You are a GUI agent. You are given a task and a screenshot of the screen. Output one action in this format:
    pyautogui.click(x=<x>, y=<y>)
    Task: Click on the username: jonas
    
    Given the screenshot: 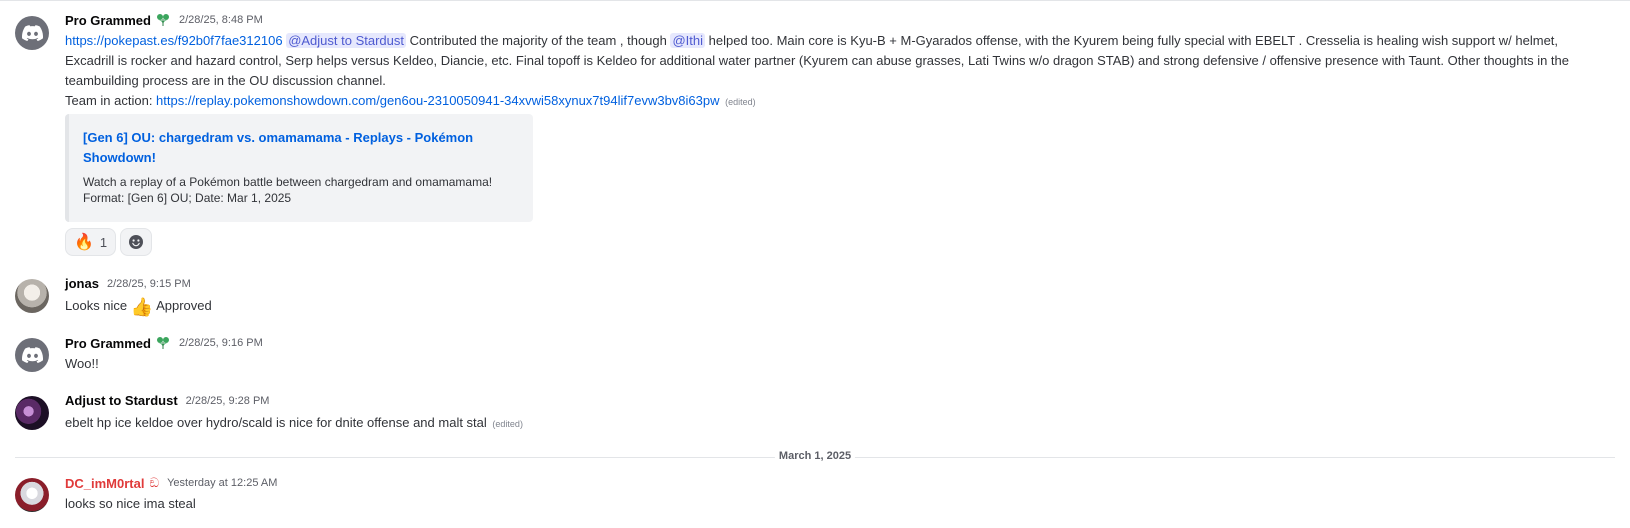 What is the action you would take?
    pyautogui.click(x=82, y=283)
    